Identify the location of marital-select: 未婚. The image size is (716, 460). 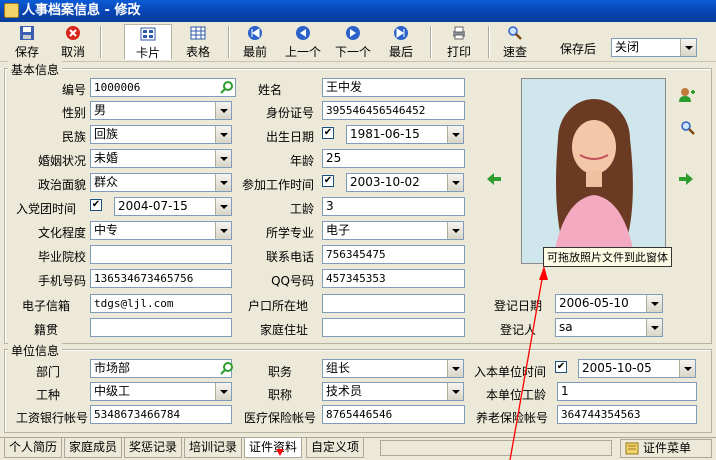
(161, 158).